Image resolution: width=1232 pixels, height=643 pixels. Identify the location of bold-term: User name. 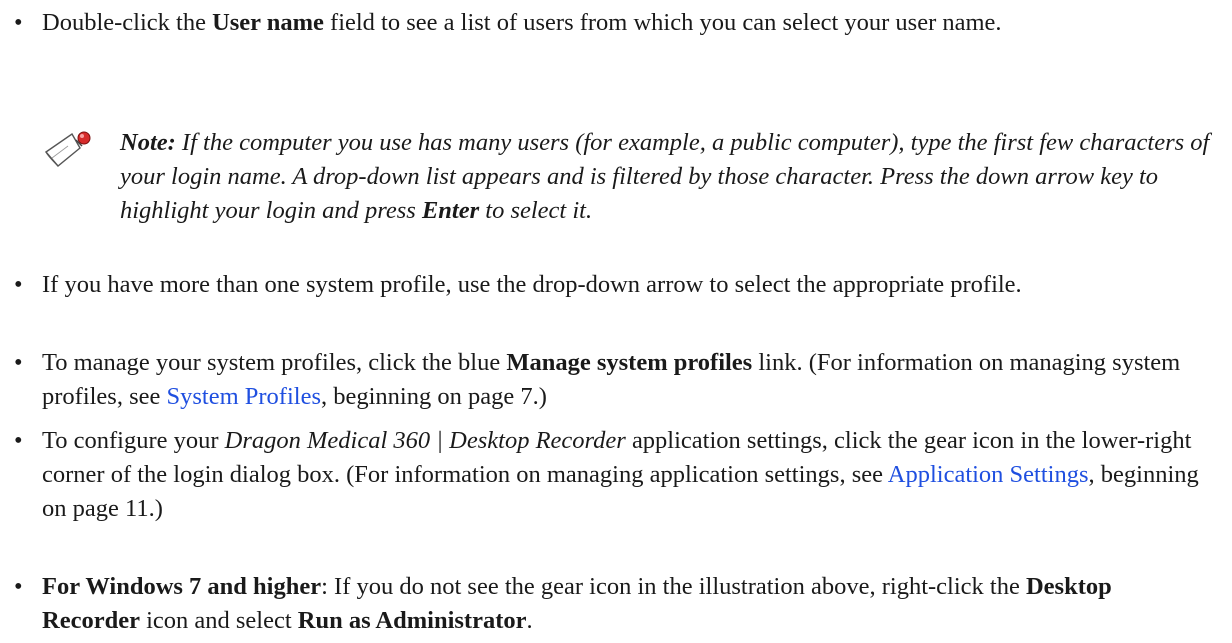
(268, 22).